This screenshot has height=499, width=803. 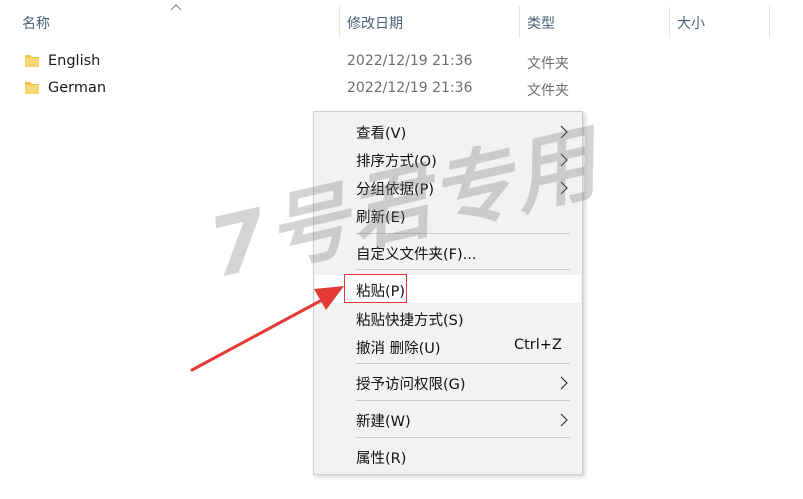 I want to click on sort-ascending-icon, so click(x=176, y=7).